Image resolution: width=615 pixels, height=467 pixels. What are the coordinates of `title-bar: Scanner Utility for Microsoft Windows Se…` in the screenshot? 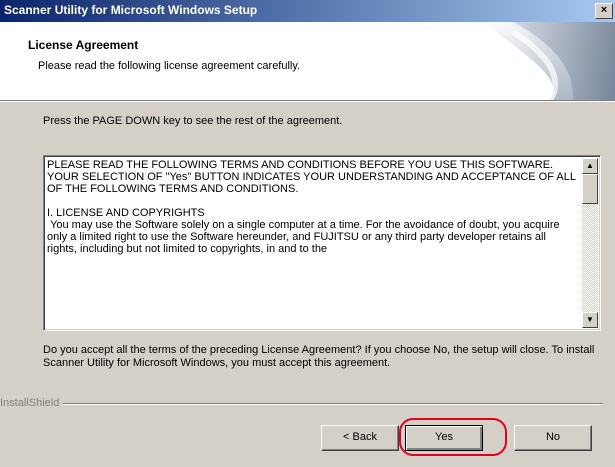 It's located at (307, 11).